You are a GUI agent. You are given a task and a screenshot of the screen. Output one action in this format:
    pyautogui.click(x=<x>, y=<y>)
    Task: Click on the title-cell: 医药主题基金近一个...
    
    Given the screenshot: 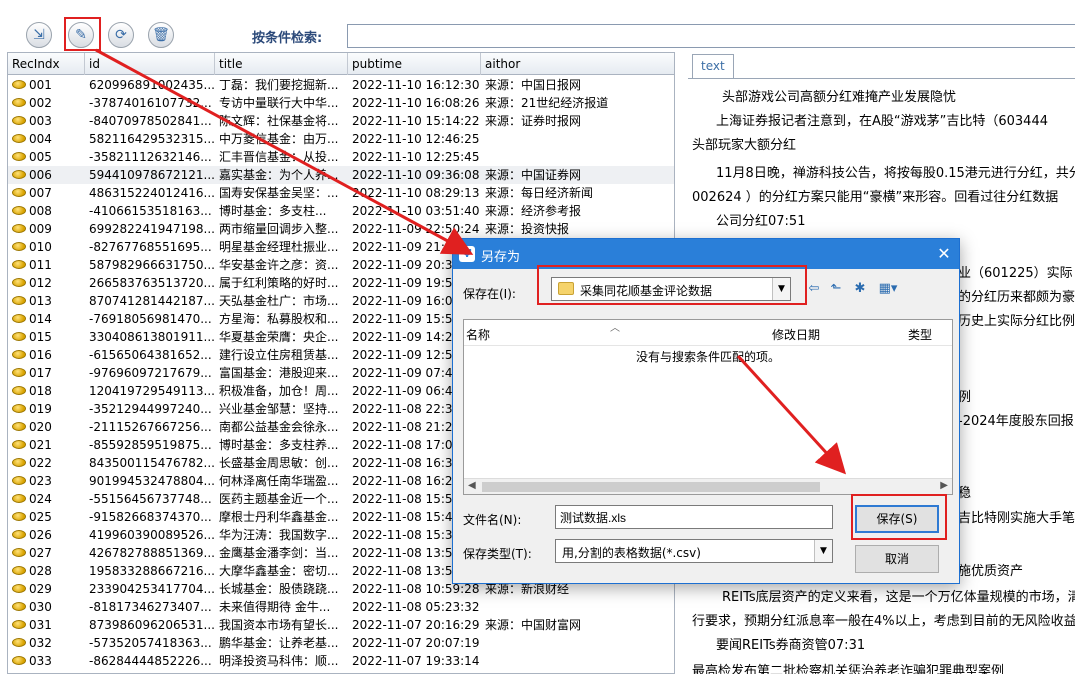 What is the action you would take?
    pyautogui.click(x=279, y=499)
    